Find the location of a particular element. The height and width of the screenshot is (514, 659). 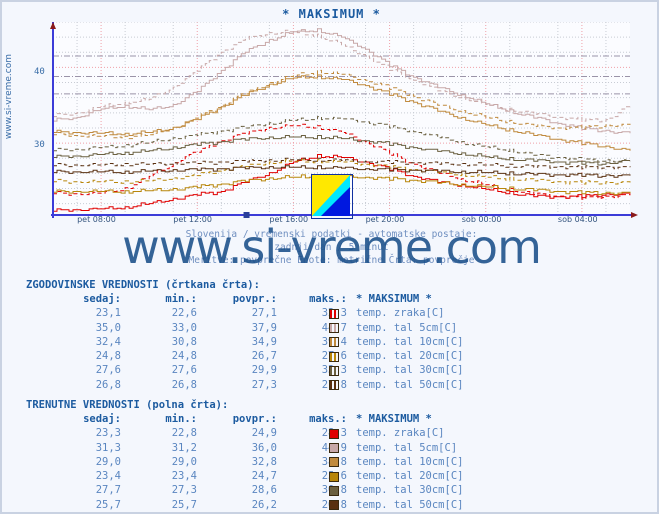

y-axis-tick-30: 30 is located at coordinates (39, 145).